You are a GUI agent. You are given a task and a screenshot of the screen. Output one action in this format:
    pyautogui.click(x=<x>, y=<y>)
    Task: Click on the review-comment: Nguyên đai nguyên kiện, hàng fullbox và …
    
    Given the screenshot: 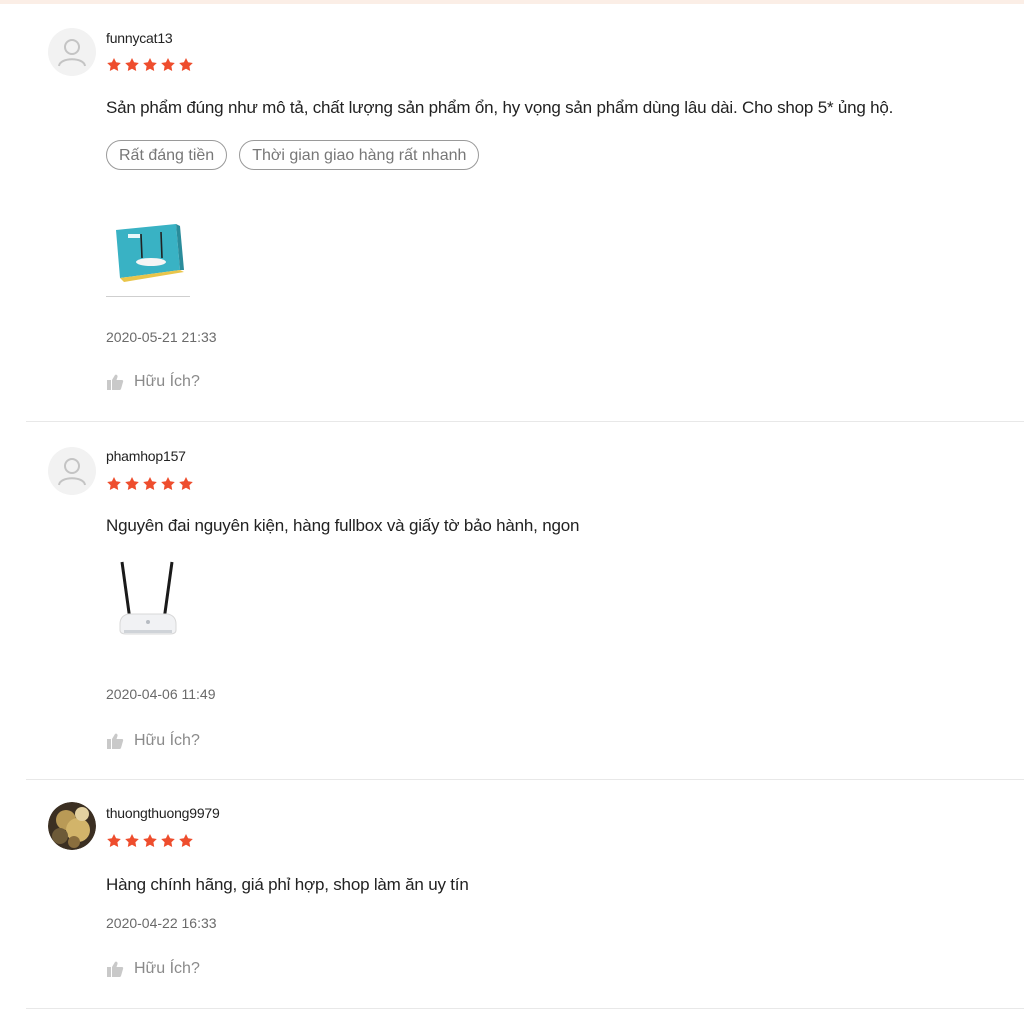 What is the action you would take?
    pyautogui.click(x=343, y=525)
    